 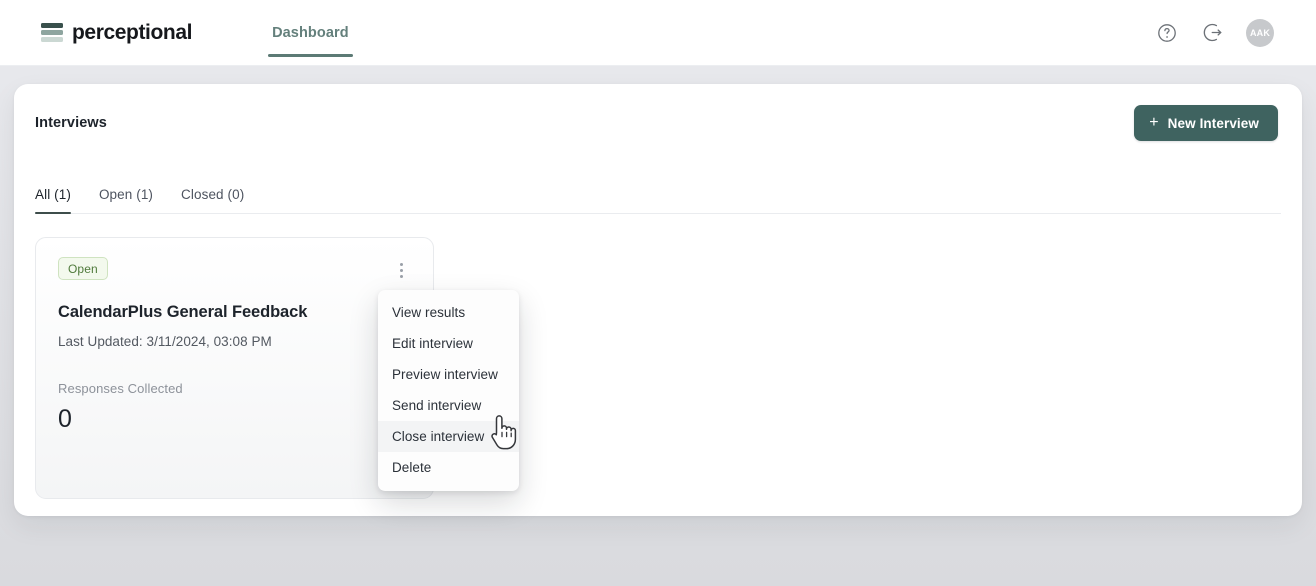 What do you see at coordinates (432, 343) in the screenshot?
I see `menu-item-edit-interview-label: Edit interview` at bounding box center [432, 343].